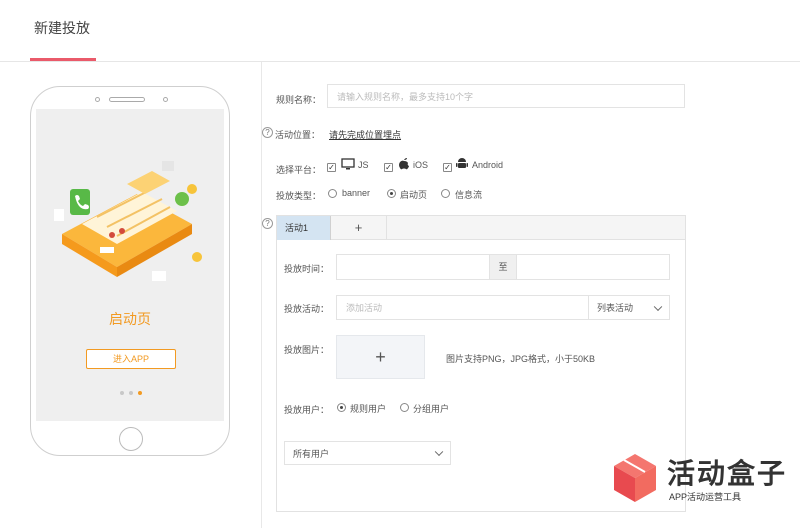 The width and height of the screenshot is (800, 528). I want to click on brand-subtitle: APP活动运营工具, so click(705, 497).